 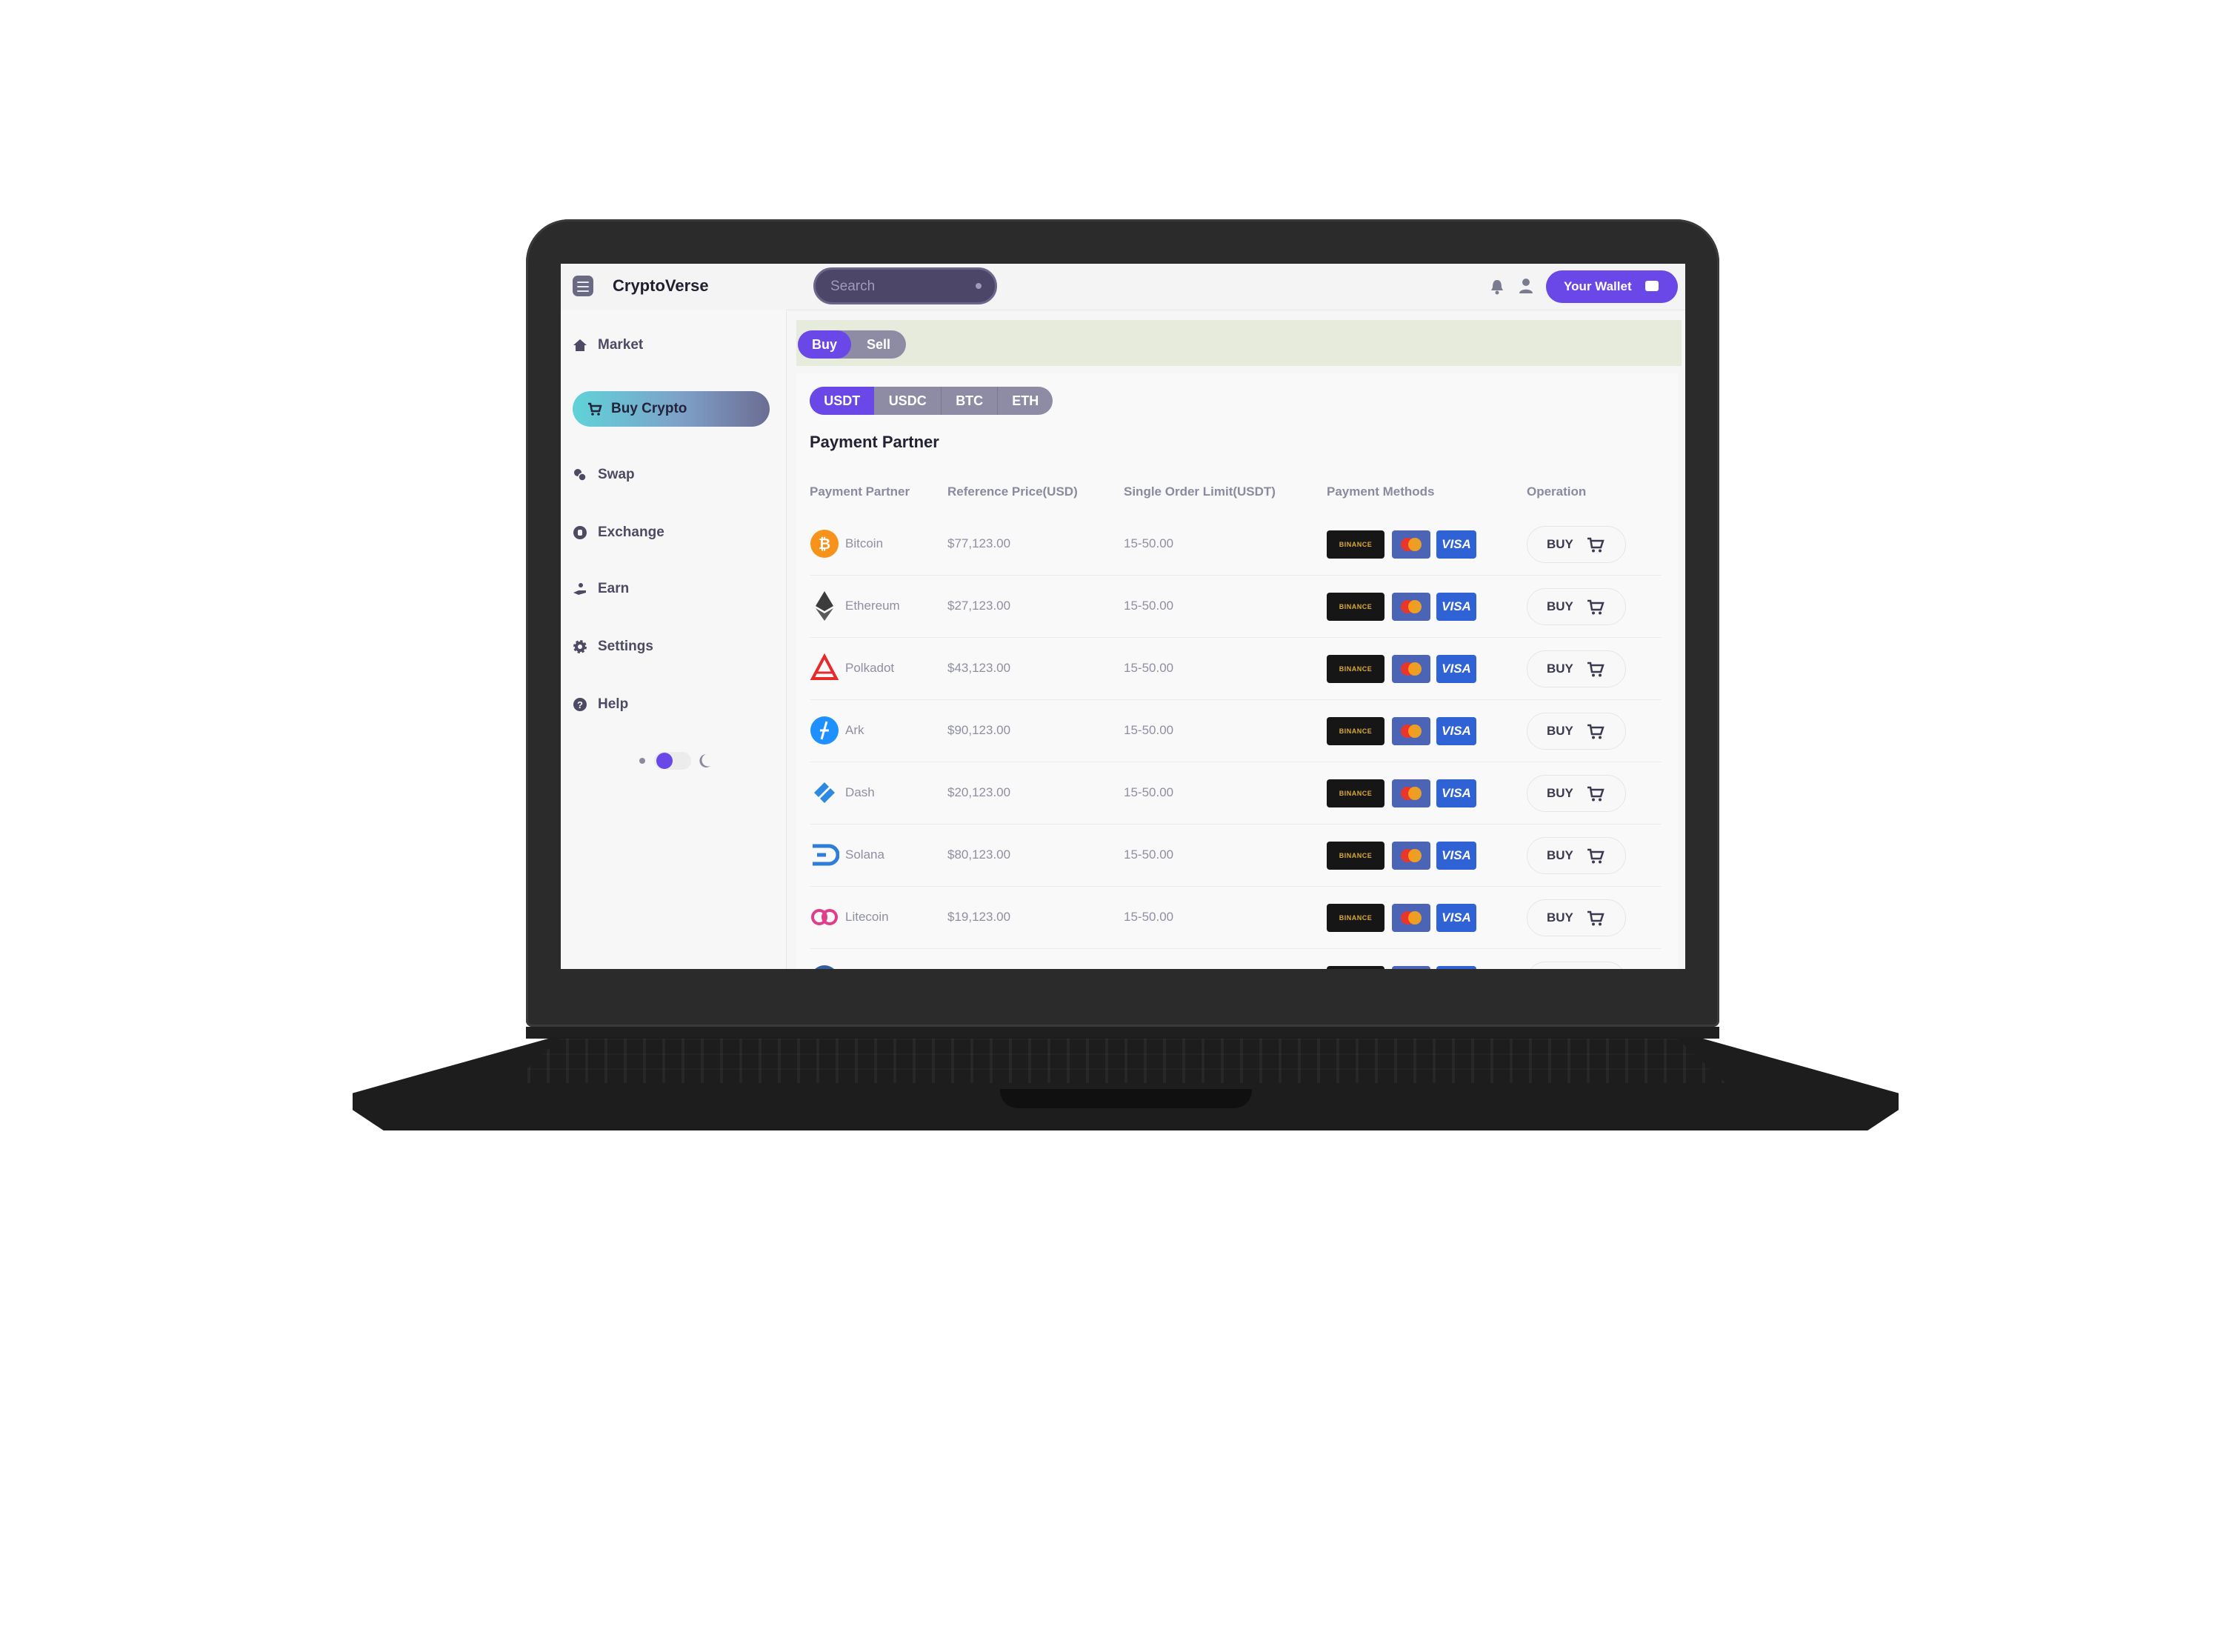 I want to click on menu-icon, so click(x=583, y=286).